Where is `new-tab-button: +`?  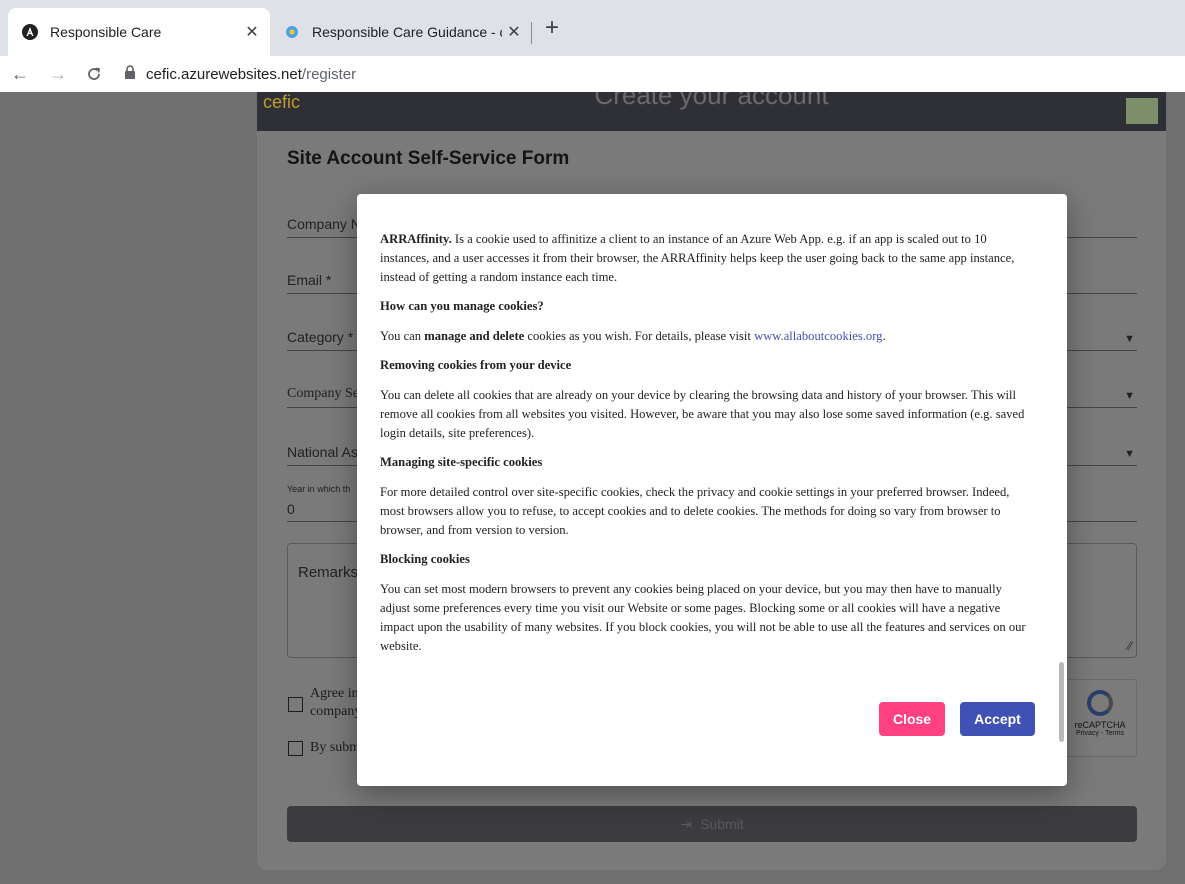
new-tab-button: + is located at coordinates (552, 28).